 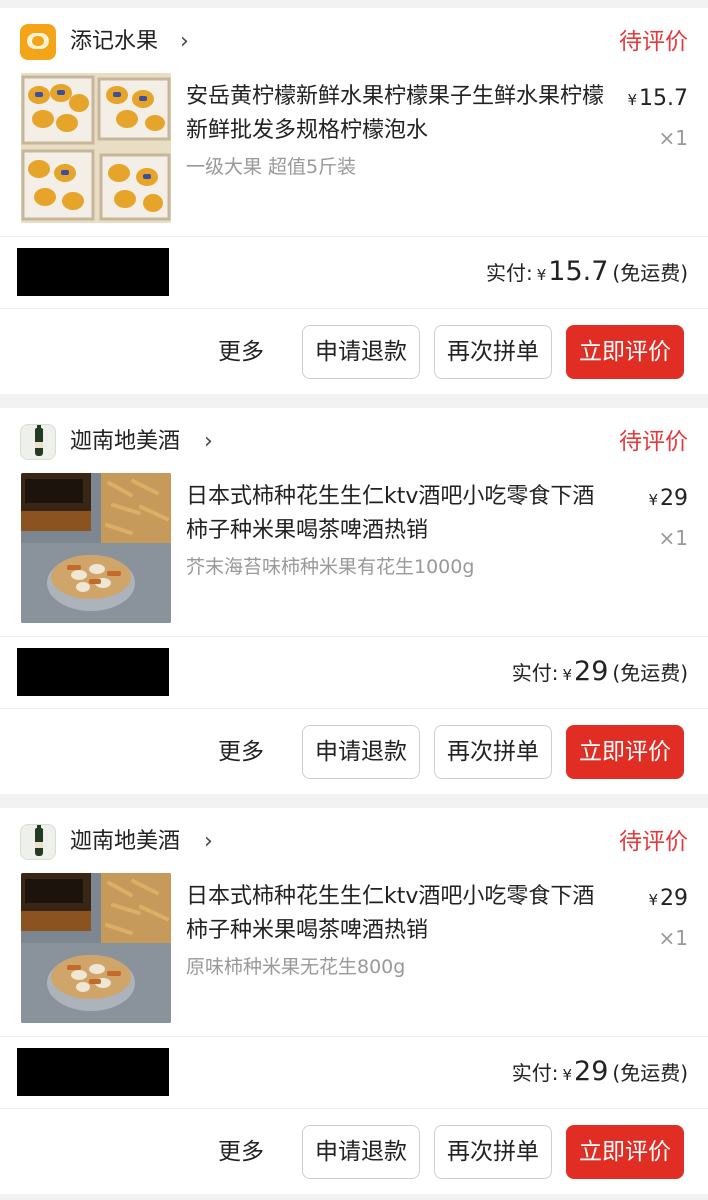 I want to click on product-image-lemons, so click(x=96, y=148).